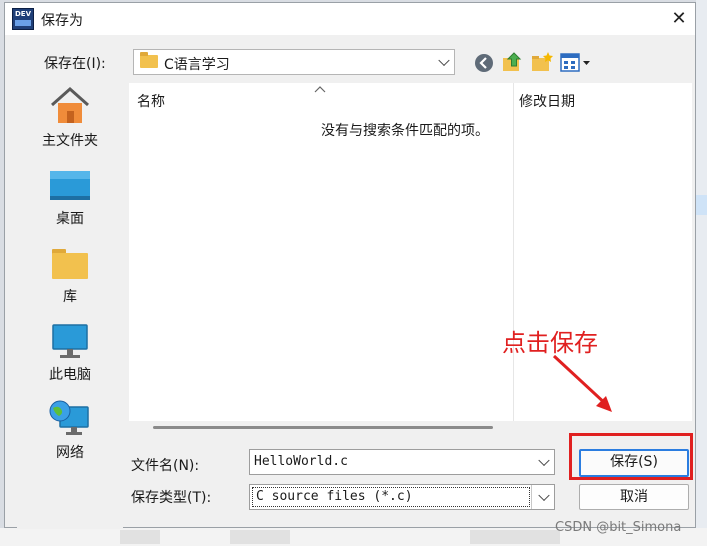 Image resolution: width=707 pixels, height=546 pixels. I want to click on desktop-icon, so click(70, 185).